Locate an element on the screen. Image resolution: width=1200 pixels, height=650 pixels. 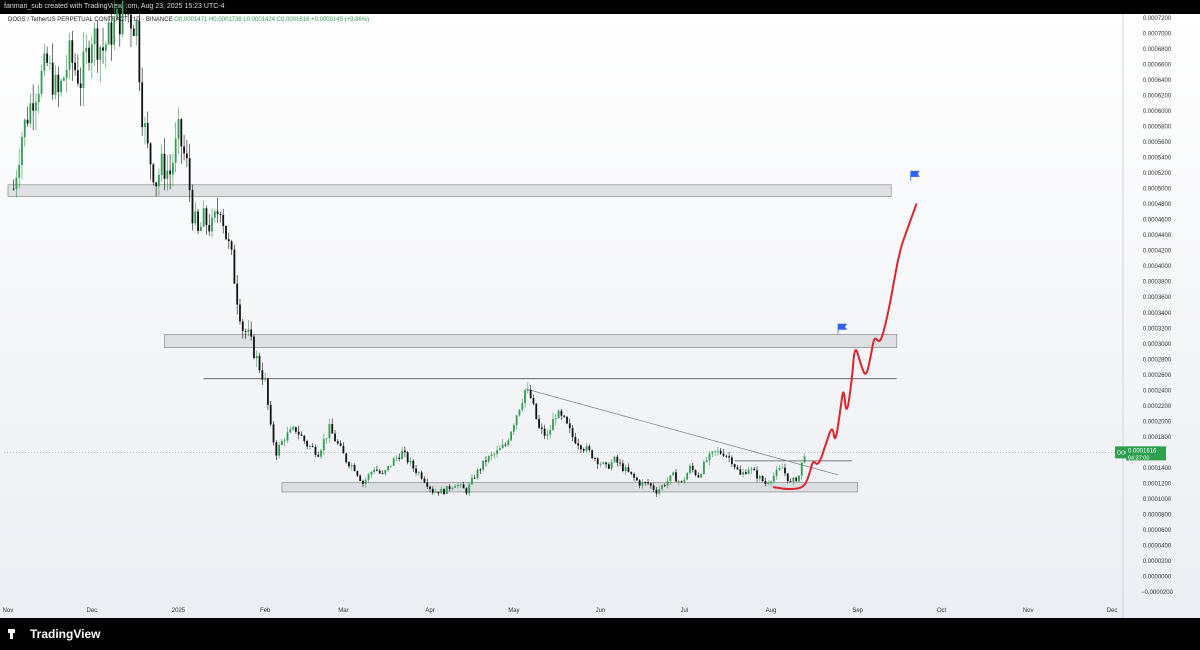
y-tick-label: 0.0000600 is located at coordinates (1157, 531).